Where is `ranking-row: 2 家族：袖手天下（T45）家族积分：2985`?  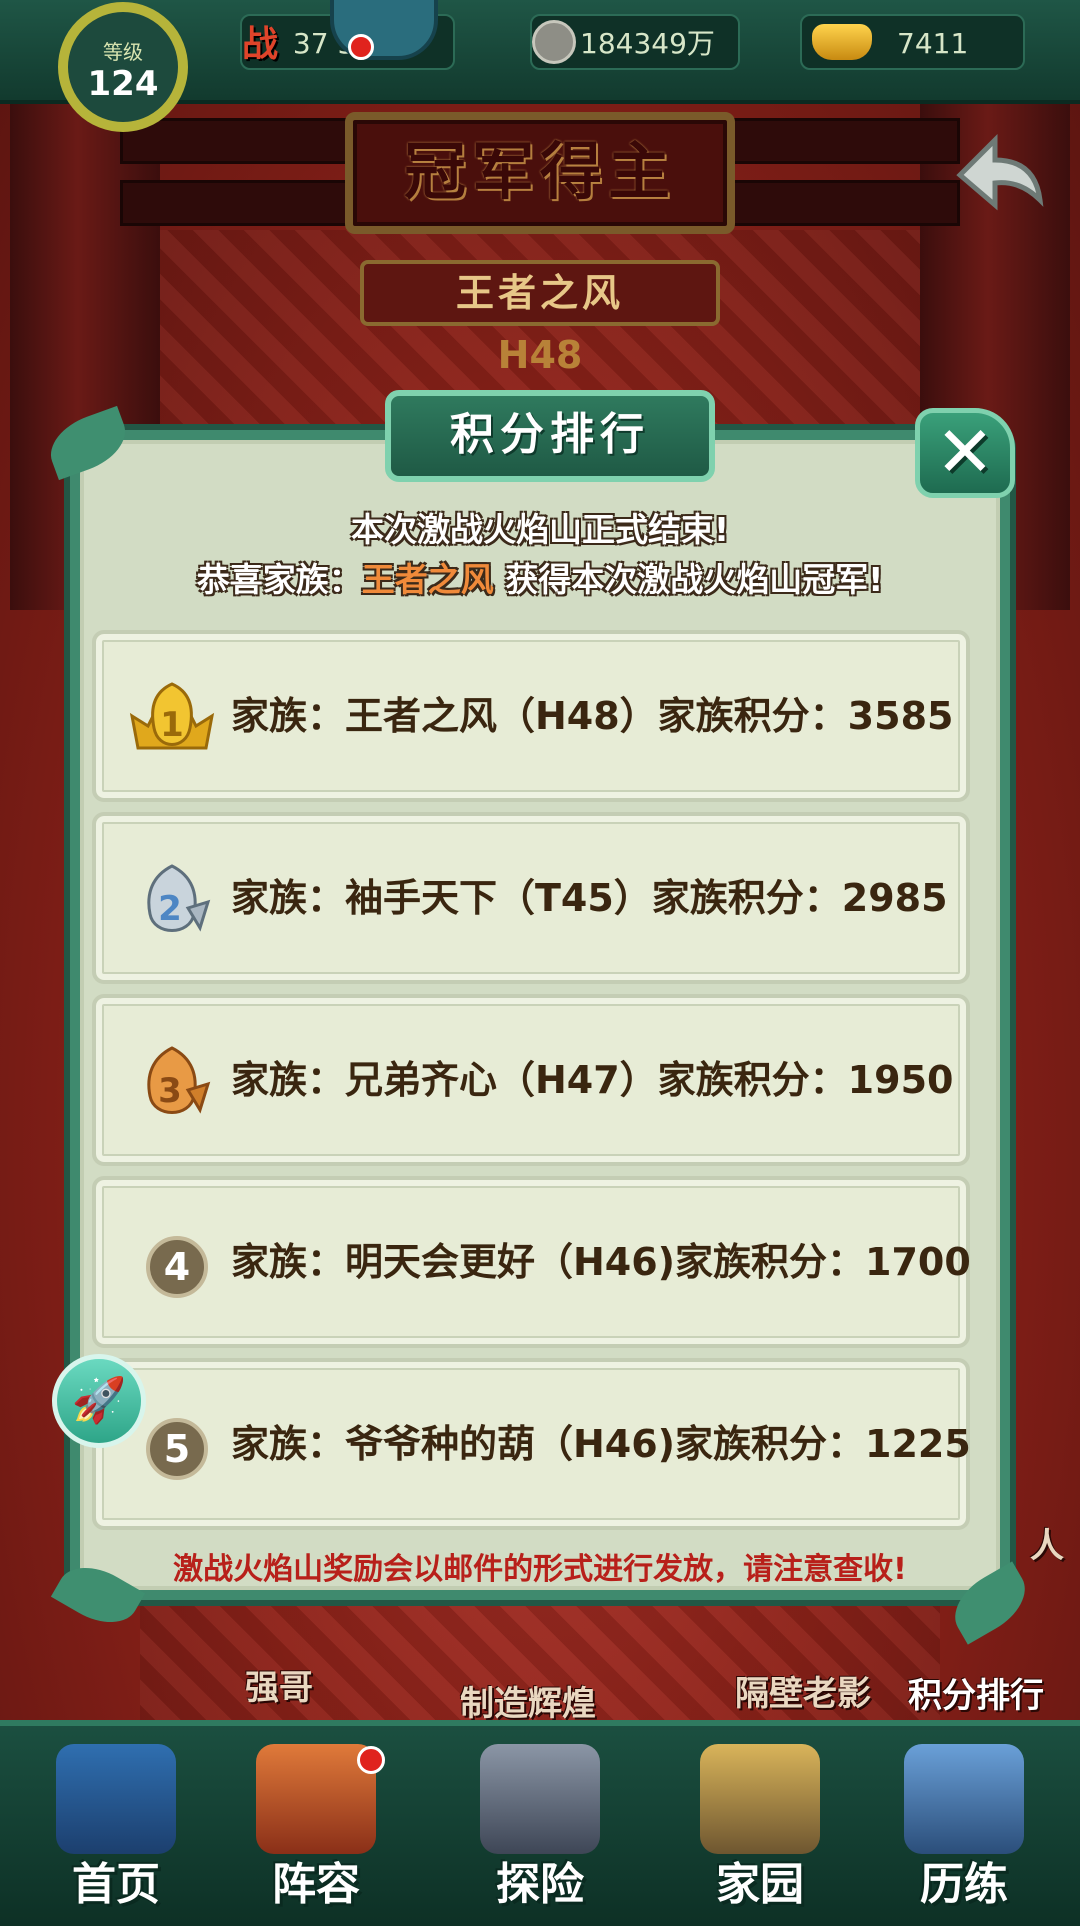
ranking-row: 2 家族：袖手天下（T45）家族积分：2985 is located at coordinates (531, 898).